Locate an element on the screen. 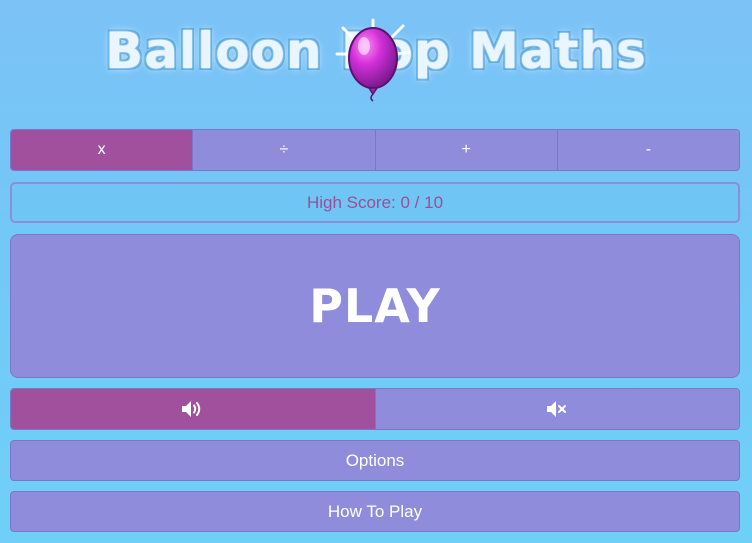 Image resolution: width=752 pixels, height=543 pixels. sound-on-button is located at coordinates (193, 409).